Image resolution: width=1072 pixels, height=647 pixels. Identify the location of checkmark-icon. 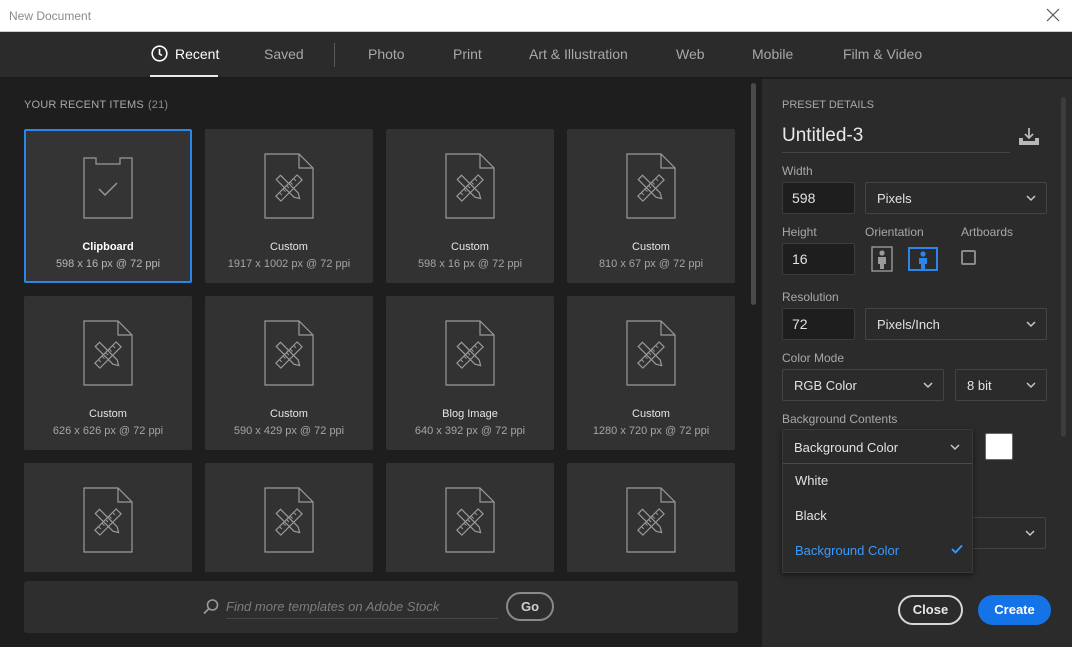
(957, 549).